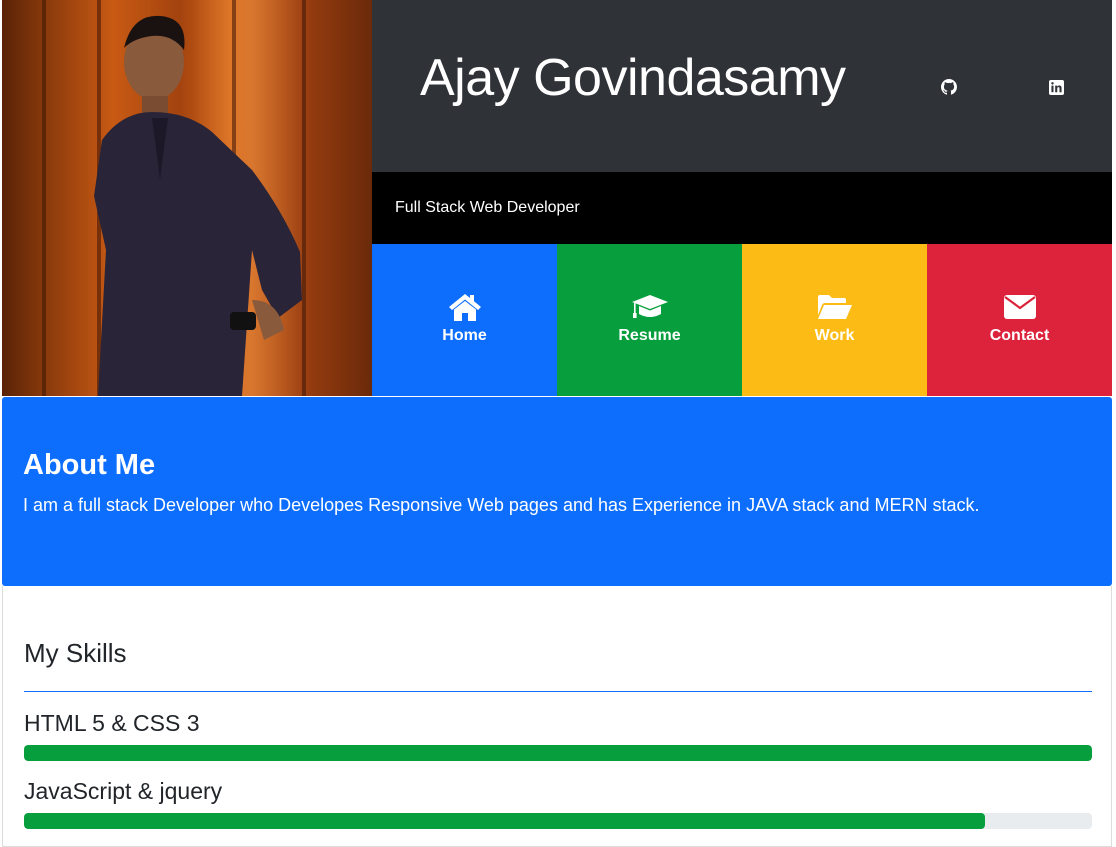 The width and height of the screenshot is (1116, 847). Describe the element at coordinates (834, 335) in the screenshot. I see `nav-work-label: Work` at that location.